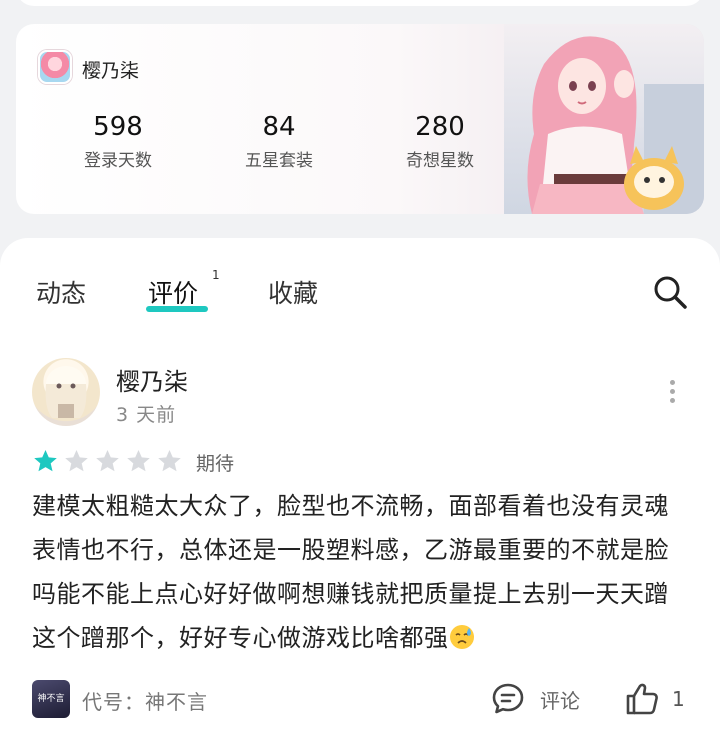  What do you see at coordinates (118, 127) in the screenshot?
I see `stat-value: 598` at bounding box center [118, 127].